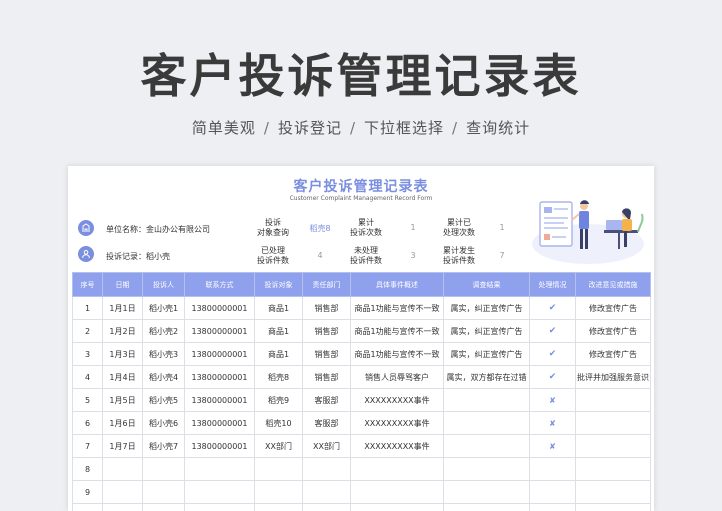  What do you see at coordinates (122, 377) in the screenshot?
I see `cell-date: 1月4日` at bounding box center [122, 377].